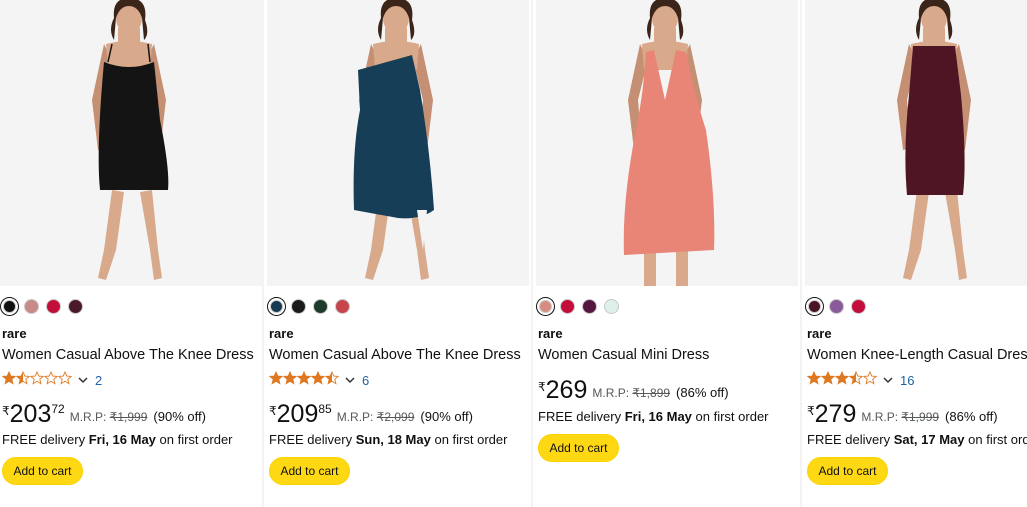  I want to click on price-fraction: 72, so click(58, 409).